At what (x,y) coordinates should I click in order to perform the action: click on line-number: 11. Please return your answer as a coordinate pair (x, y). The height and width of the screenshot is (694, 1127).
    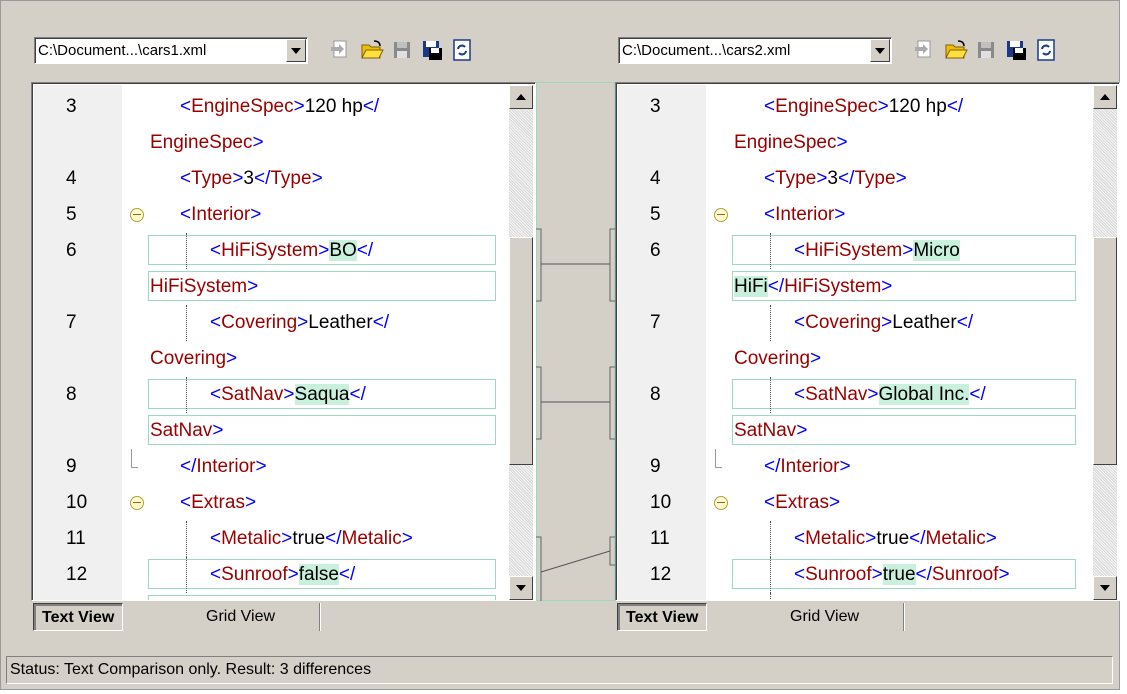
    Looking at the image, I should click on (76, 538).